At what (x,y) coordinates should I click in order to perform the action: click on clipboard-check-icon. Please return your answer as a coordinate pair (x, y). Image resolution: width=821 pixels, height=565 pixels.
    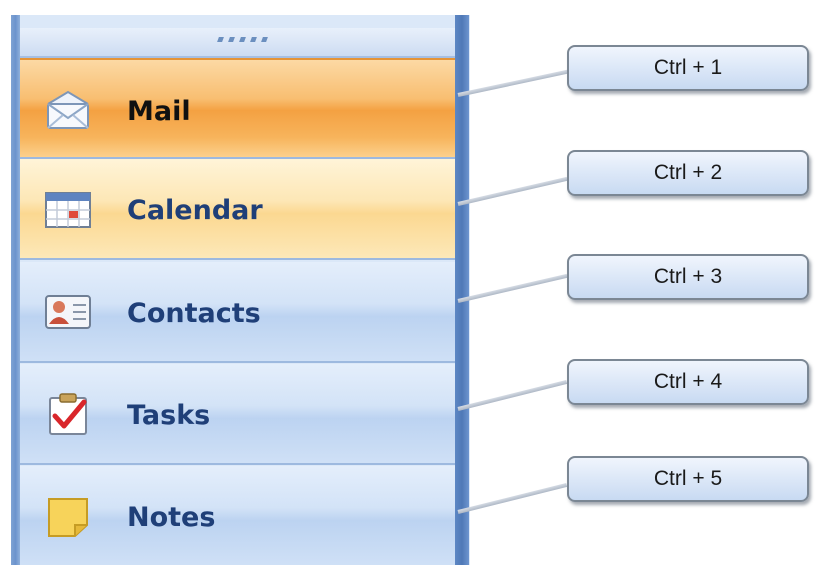
    Looking at the image, I should click on (68, 414).